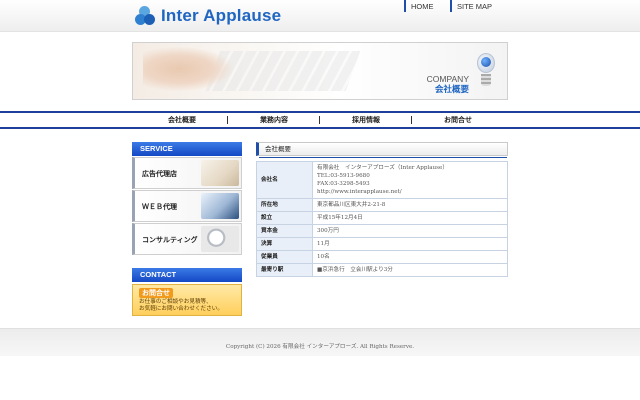  Describe the element at coordinates (284, 218) in the screenshot. I see `row-label: 設立` at that location.